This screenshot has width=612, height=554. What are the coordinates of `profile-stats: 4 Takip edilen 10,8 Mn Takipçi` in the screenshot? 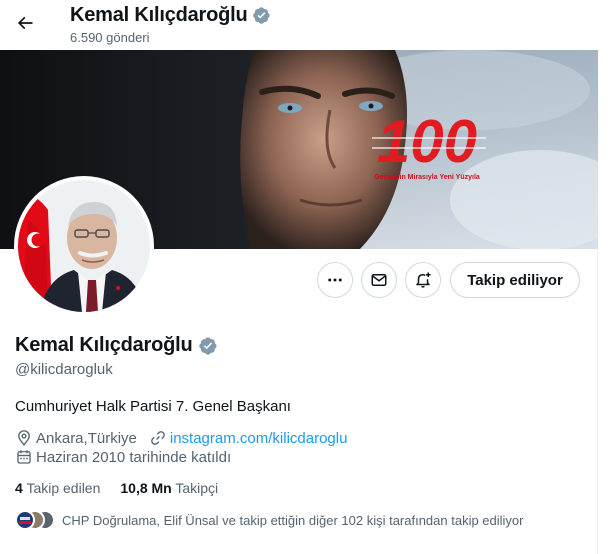 It's located at (126, 488).